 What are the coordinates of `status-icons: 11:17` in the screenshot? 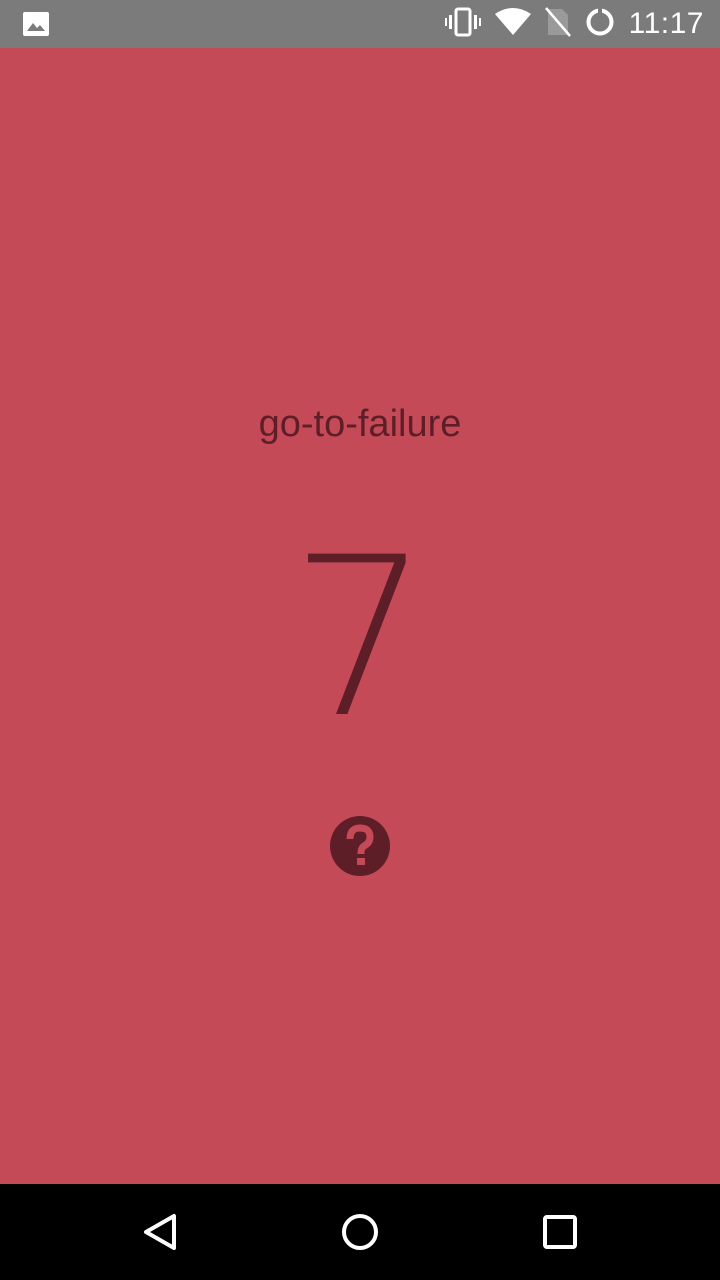 It's located at (574, 24).